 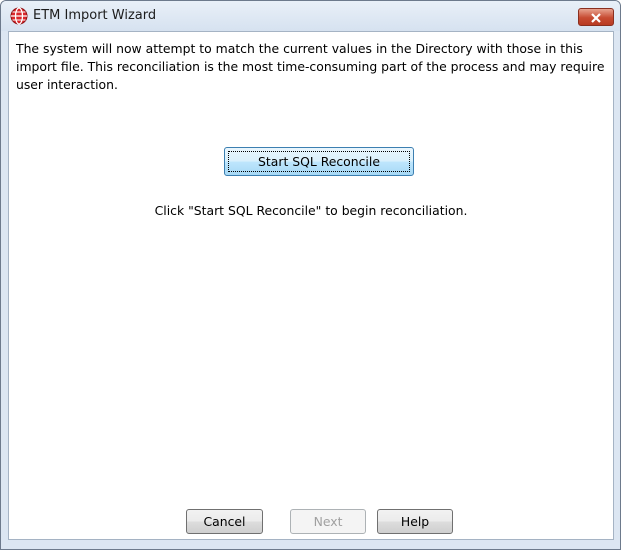 I want to click on close-icon, so click(x=596, y=17).